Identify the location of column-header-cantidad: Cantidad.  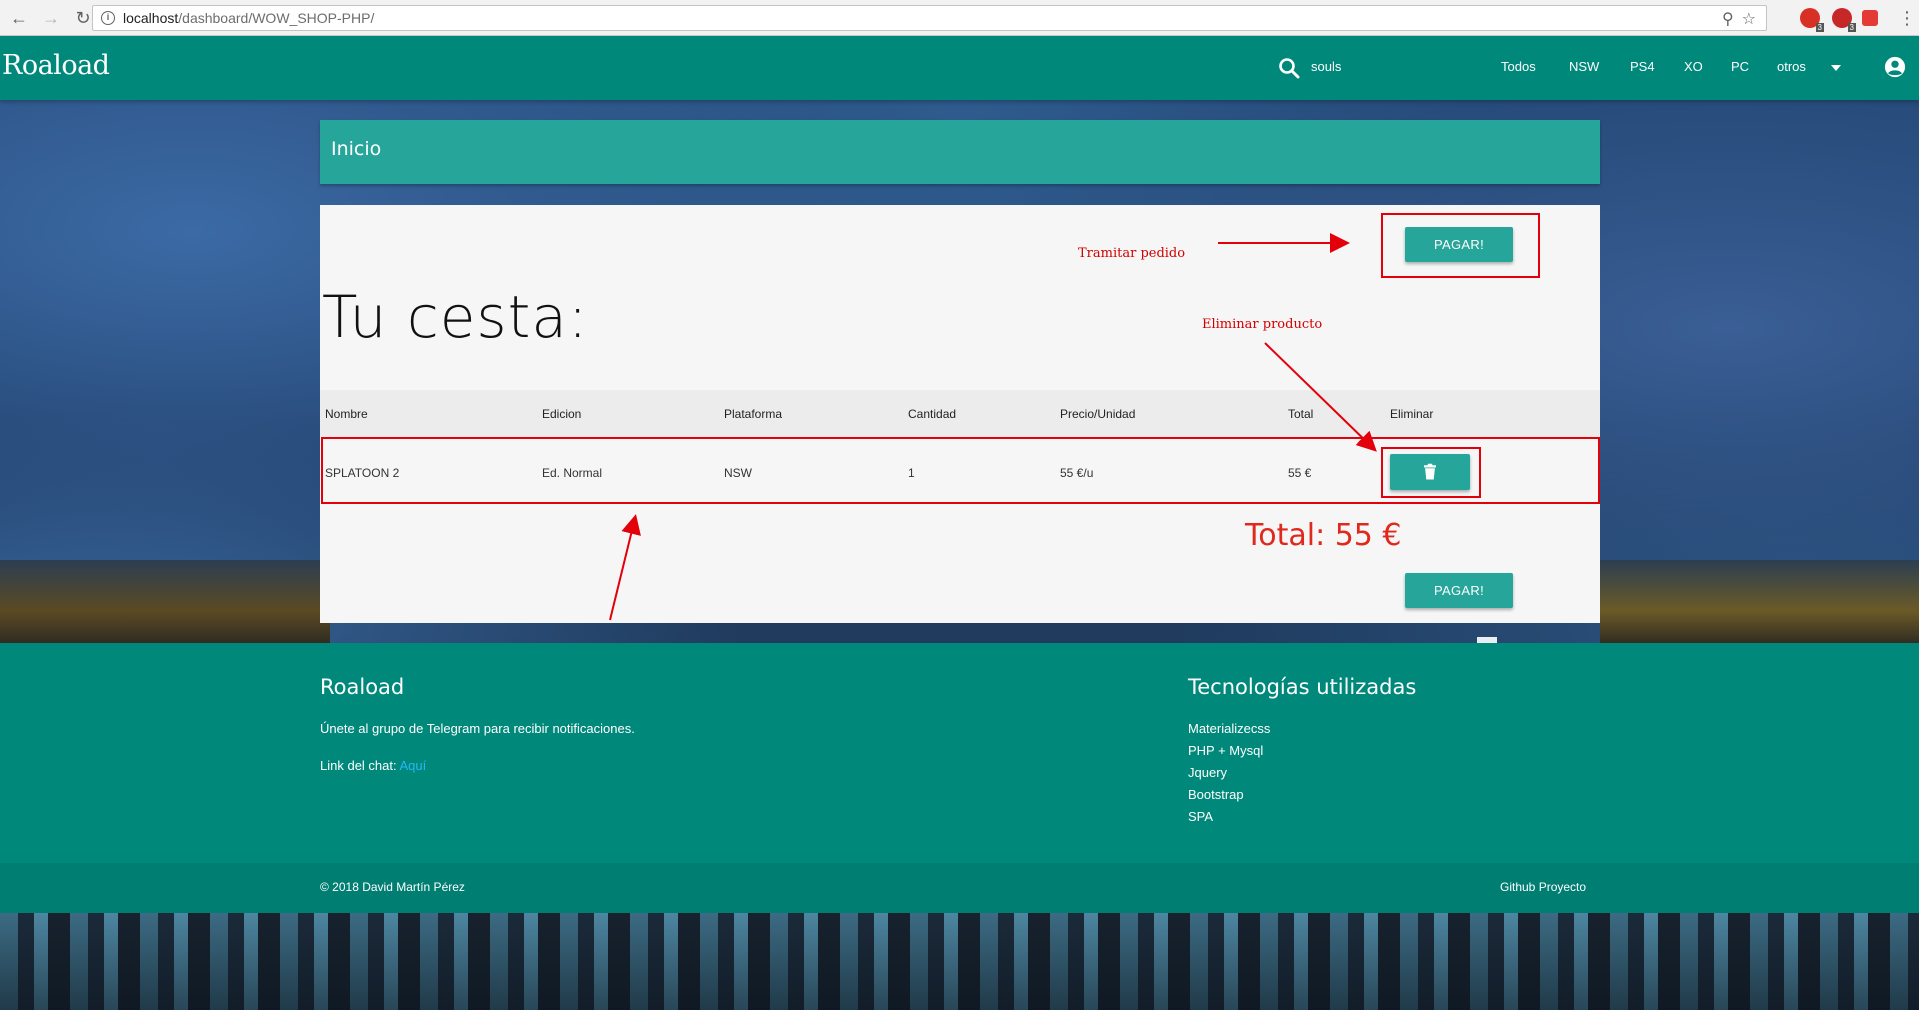
(932, 414).